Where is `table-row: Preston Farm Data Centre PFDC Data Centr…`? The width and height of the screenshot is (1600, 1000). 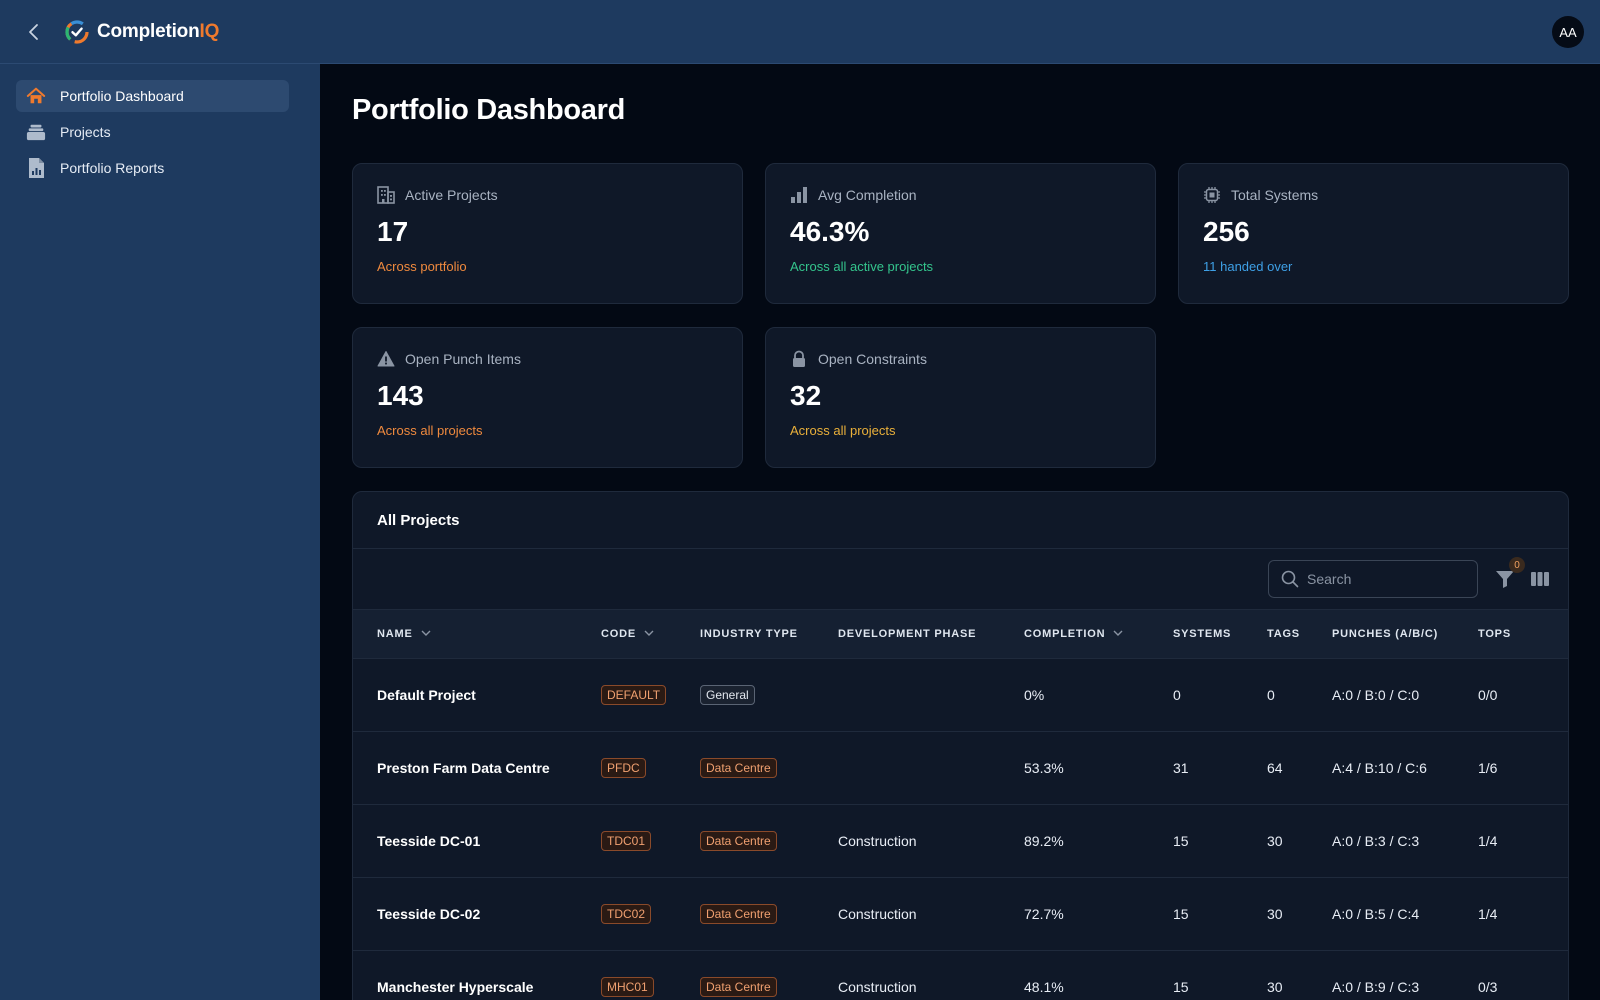
table-row: Preston Farm Data Centre PFDC Data Centr… is located at coordinates (960, 767).